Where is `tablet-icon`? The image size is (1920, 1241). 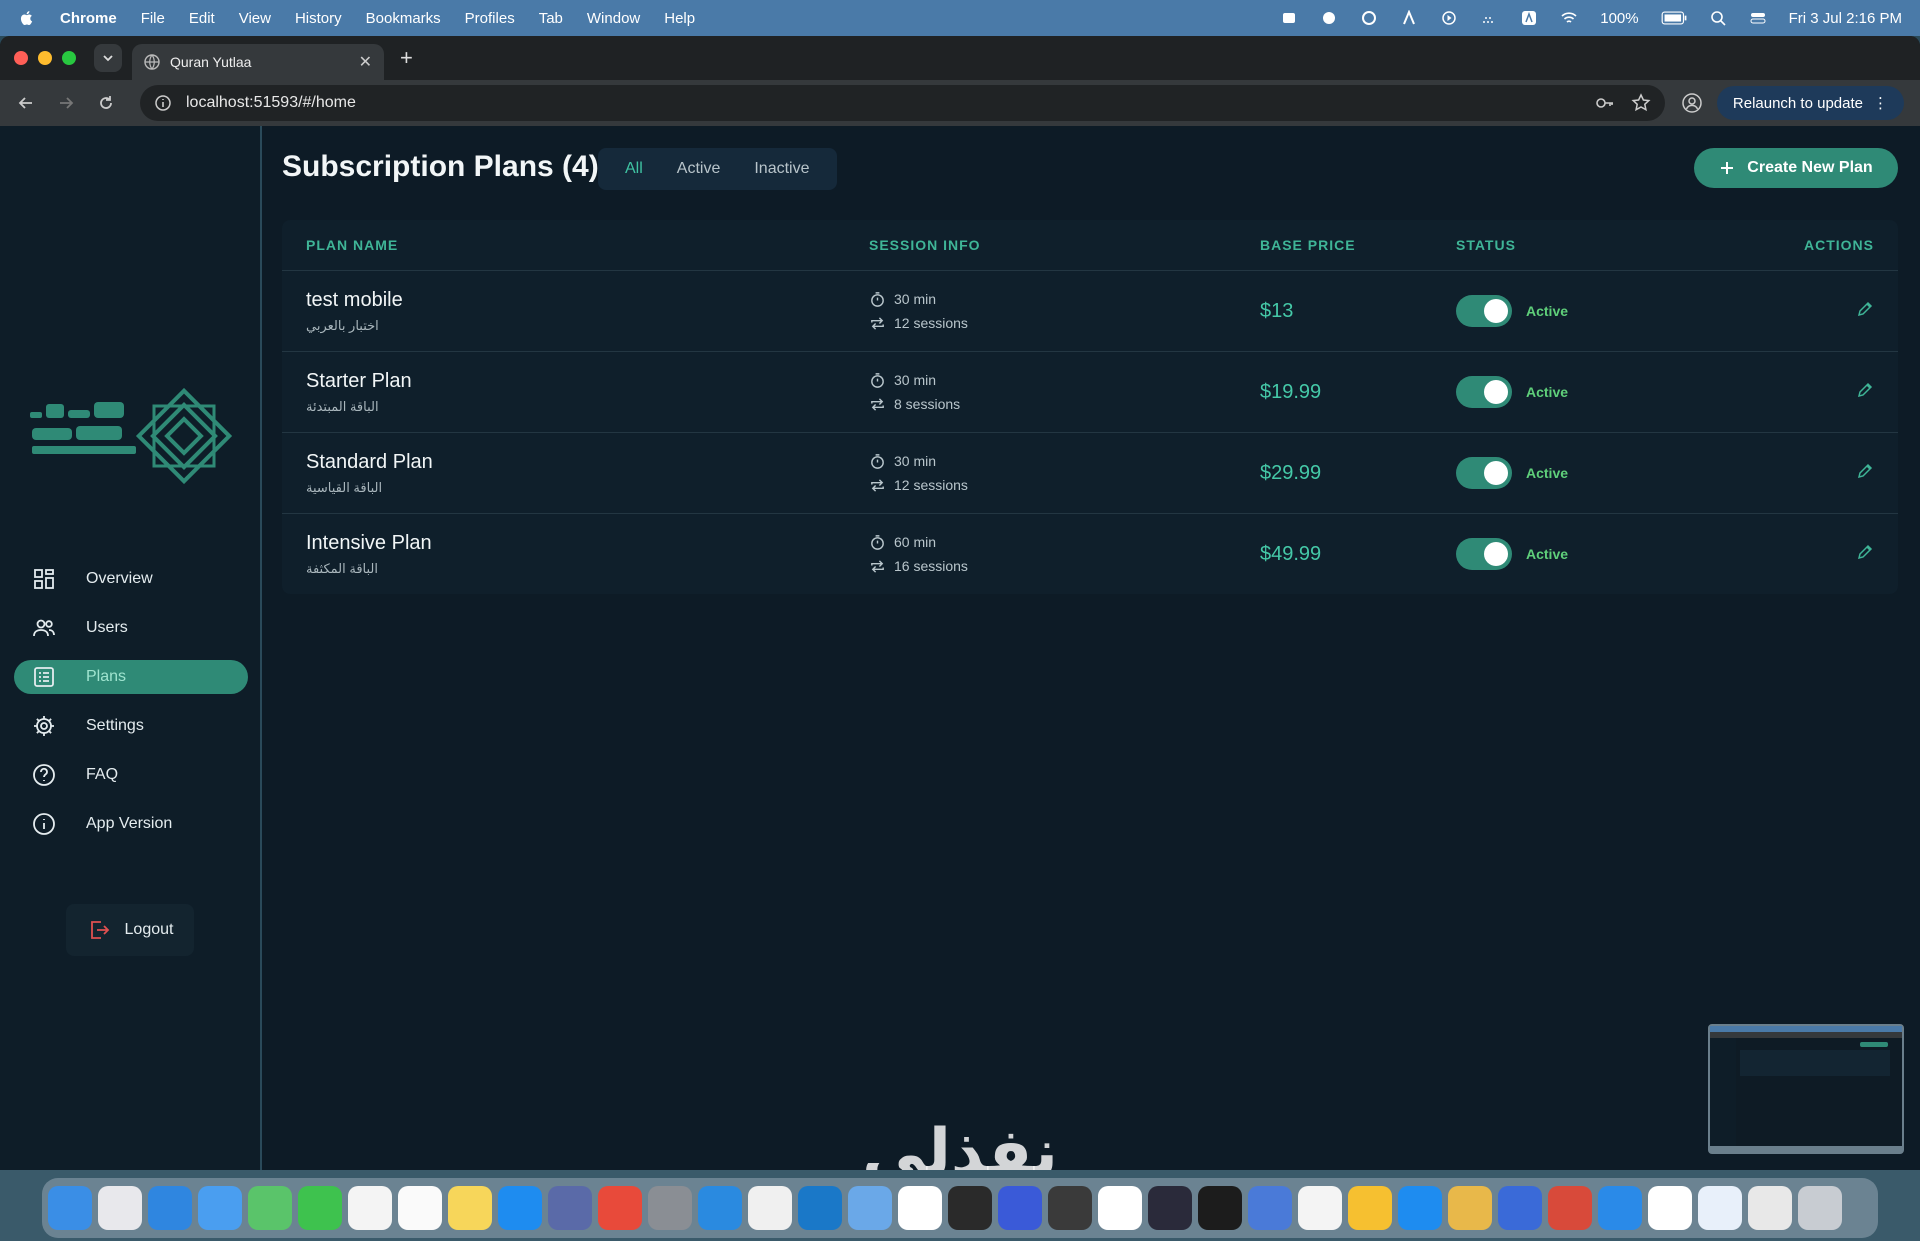
tablet-icon is located at coordinates (1070, 1208).